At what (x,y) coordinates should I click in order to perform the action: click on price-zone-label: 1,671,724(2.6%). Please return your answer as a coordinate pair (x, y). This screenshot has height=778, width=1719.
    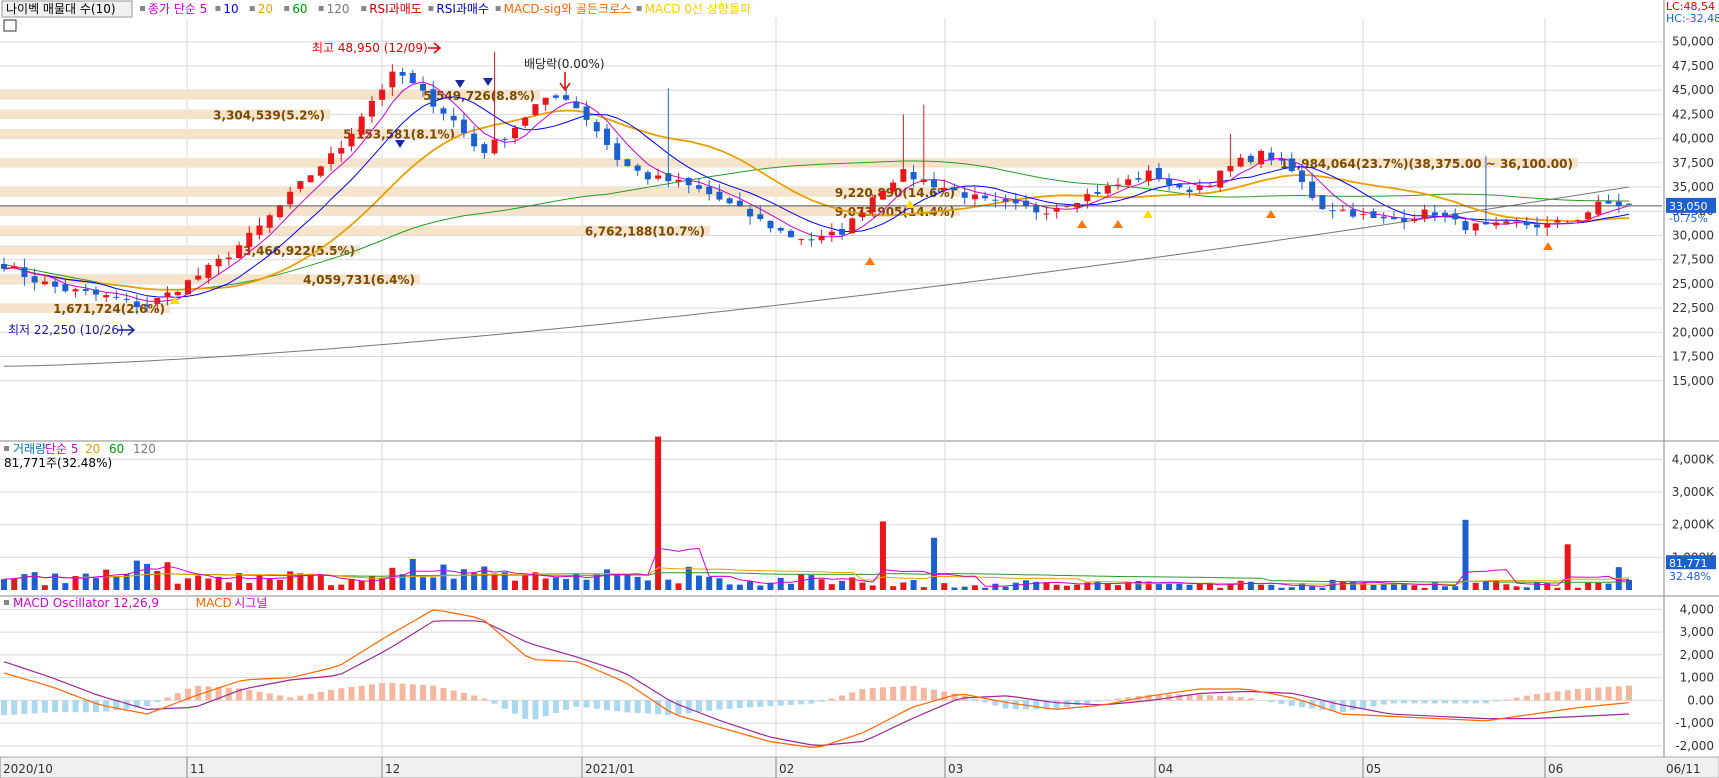
    Looking at the image, I should click on (109, 309).